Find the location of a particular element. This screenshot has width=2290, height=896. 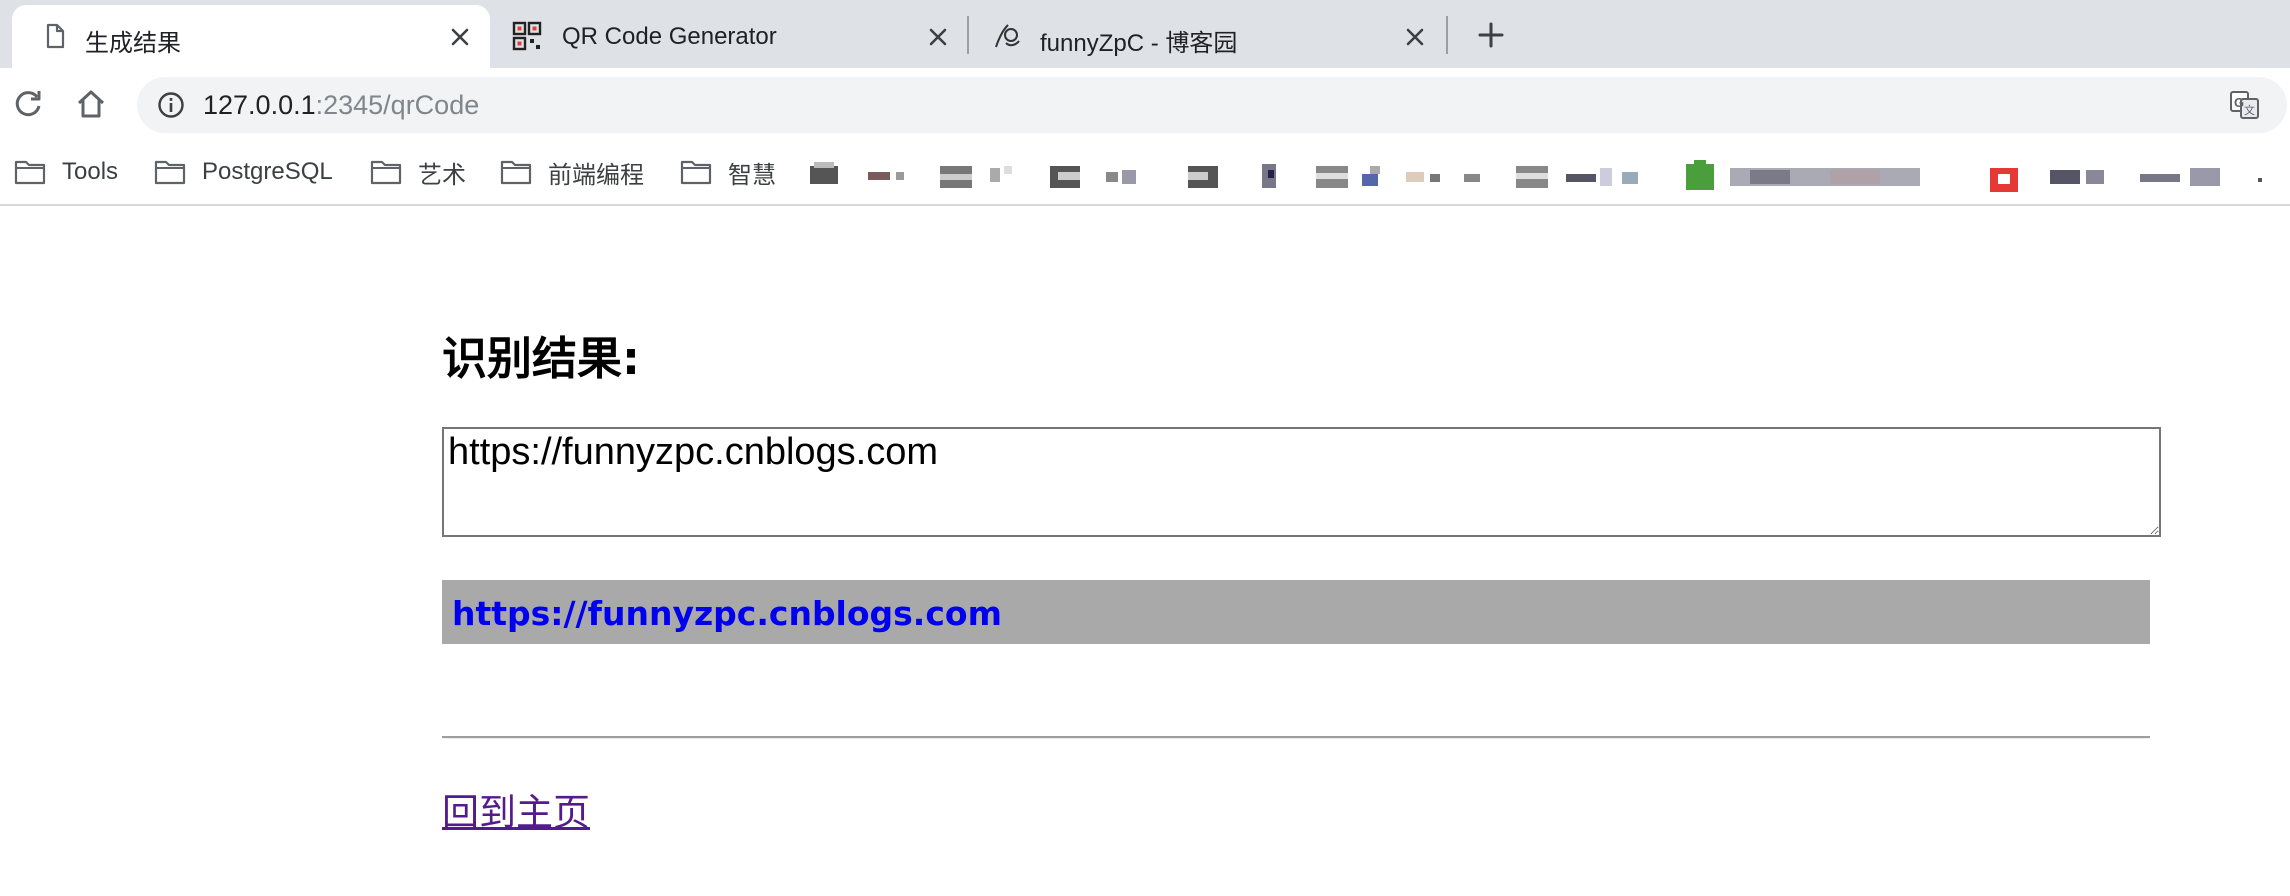

result-link: https://funnyzpc.cnblogs.com is located at coordinates (727, 613).